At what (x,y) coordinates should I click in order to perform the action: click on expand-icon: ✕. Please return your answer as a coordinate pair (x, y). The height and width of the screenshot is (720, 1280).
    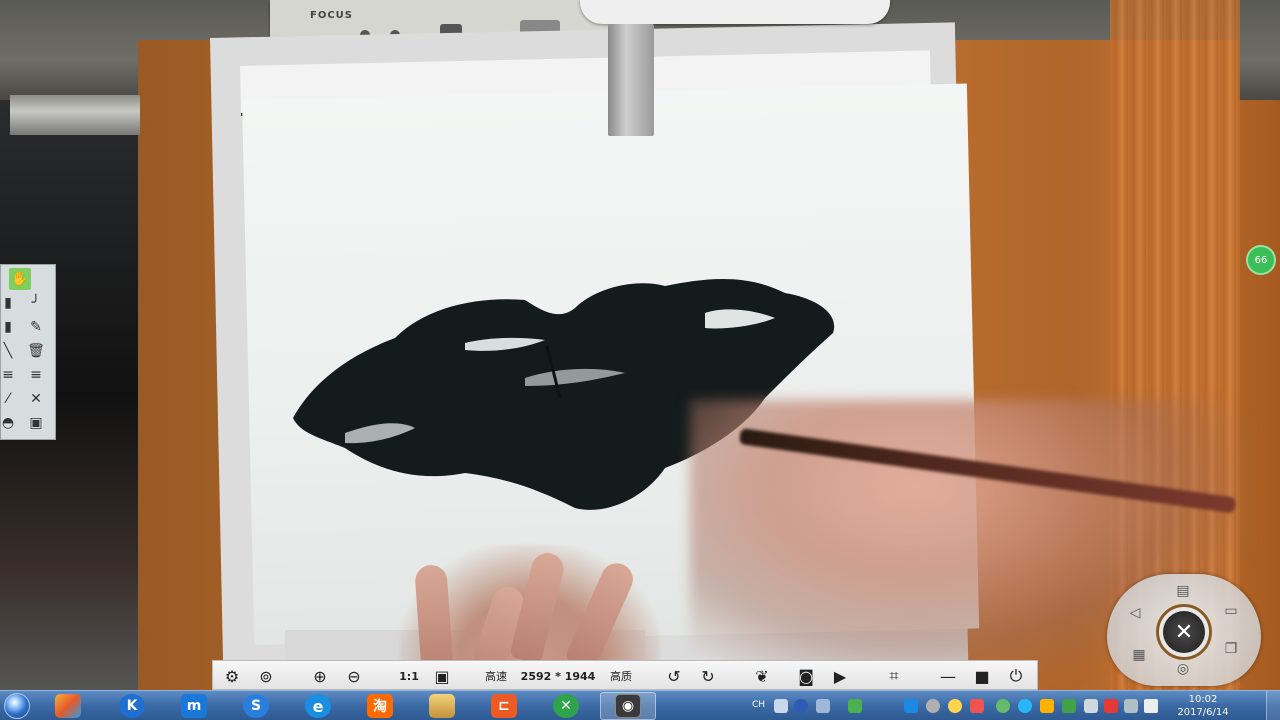
    Looking at the image, I should click on (36, 399).